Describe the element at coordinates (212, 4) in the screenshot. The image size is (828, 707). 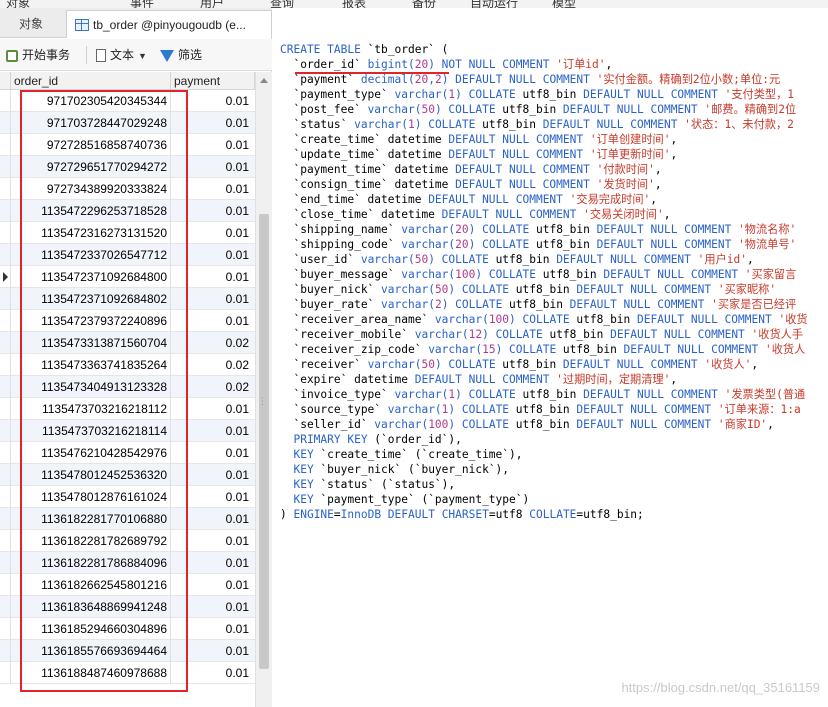
I see `menu-item-users: 用户` at that location.